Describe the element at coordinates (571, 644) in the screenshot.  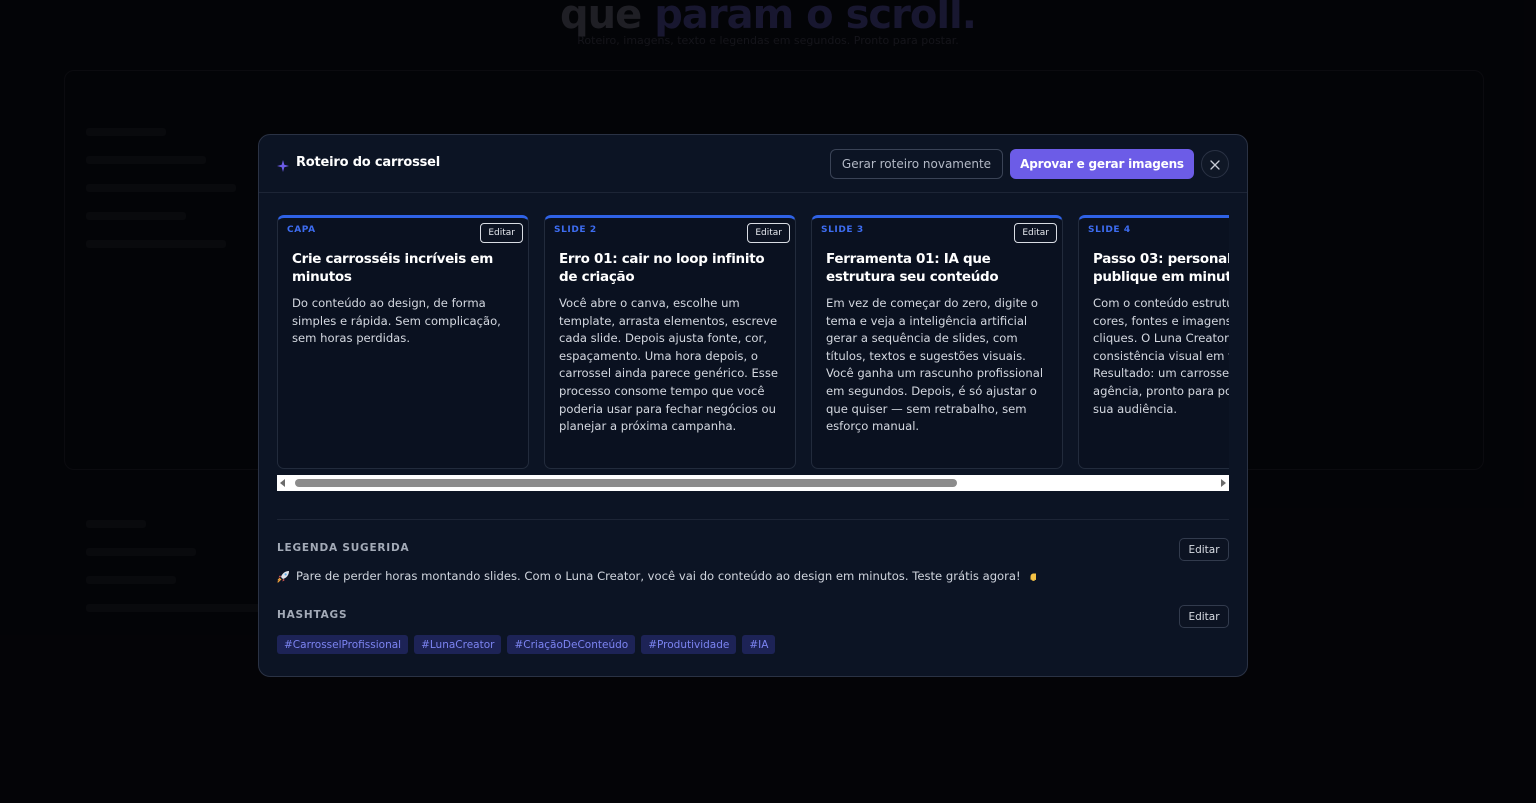
I see `hashtag-chip: #CriaçãoDeConteúdo` at that location.